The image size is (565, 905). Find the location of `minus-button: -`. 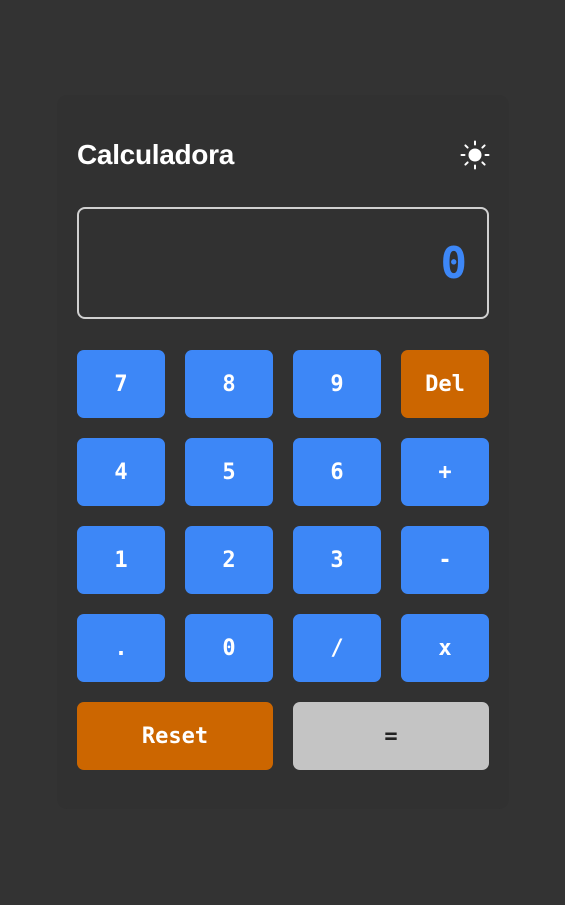

minus-button: - is located at coordinates (445, 560).